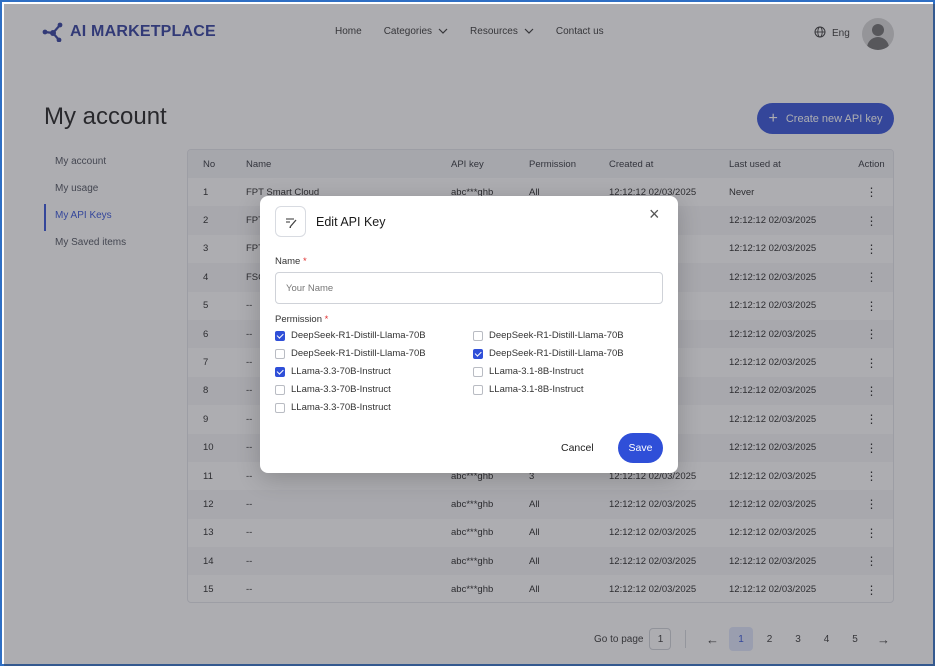 The width and height of the screenshot is (935, 666). I want to click on edit-icon, so click(290, 221).